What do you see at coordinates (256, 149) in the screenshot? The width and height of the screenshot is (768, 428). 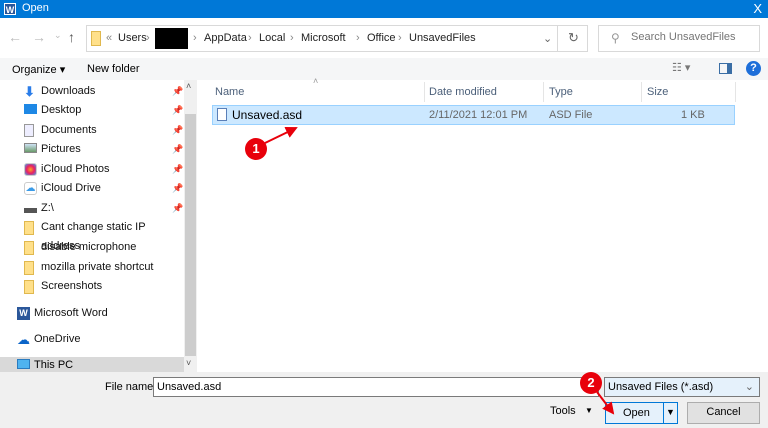 I see `step-1-badge: 1` at bounding box center [256, 149].